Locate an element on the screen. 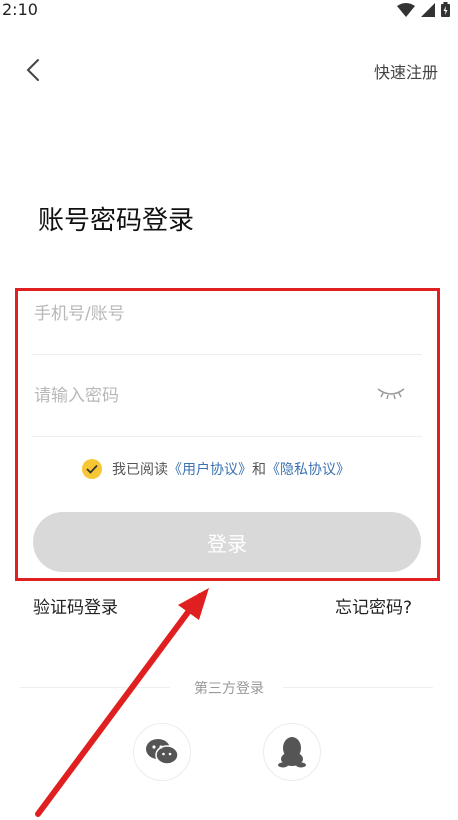 This screenshot has width=458, height=820. wechat-login-button is located at coordinates (162, 752).